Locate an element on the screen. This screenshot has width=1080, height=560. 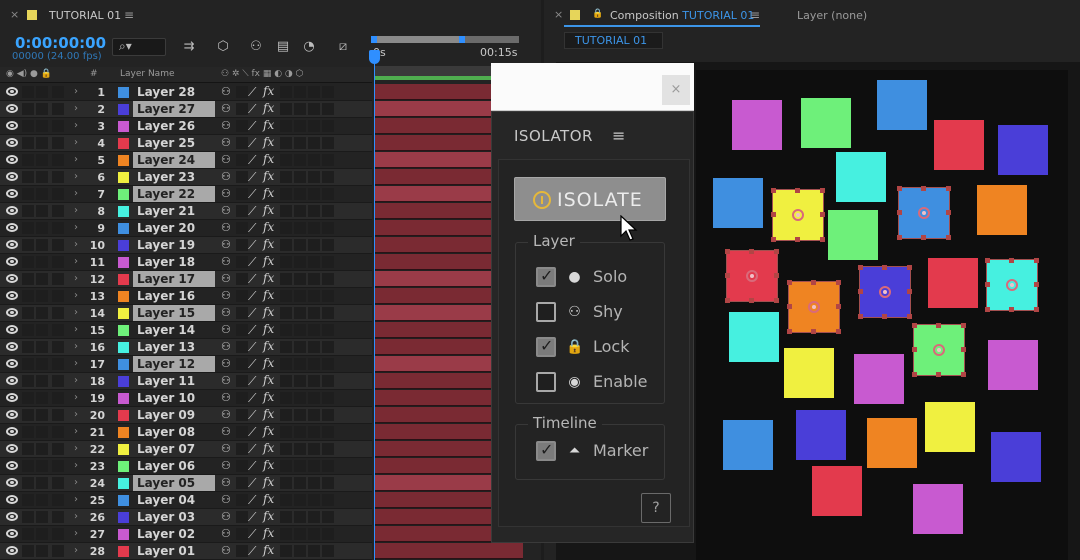
panel-menu-icon: ≡ is located at coordinates (755, 15).